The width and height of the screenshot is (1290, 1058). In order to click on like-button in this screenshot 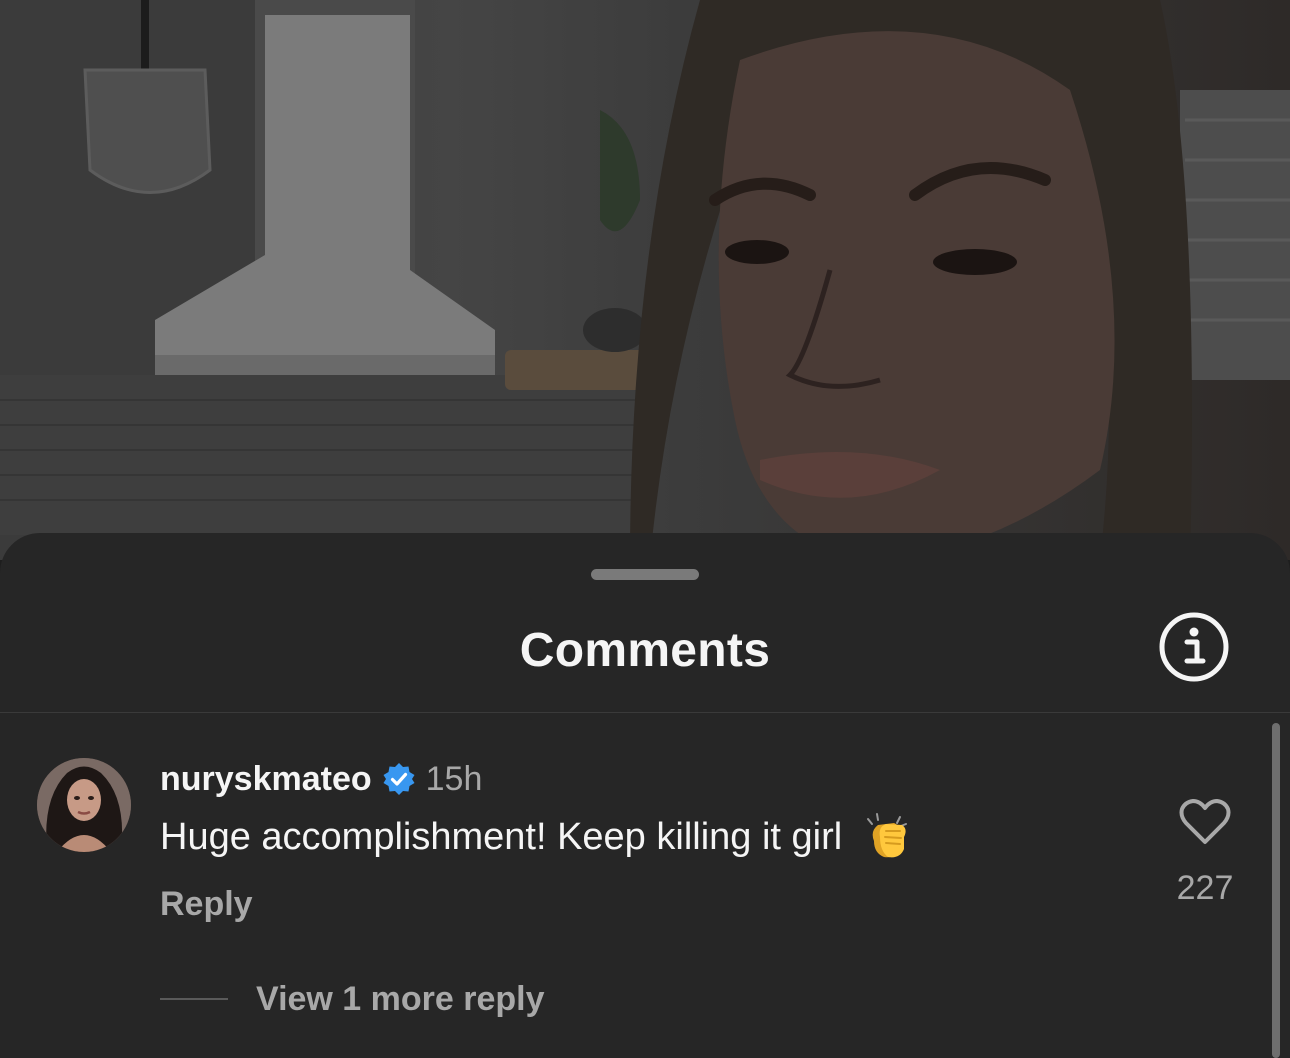, I will do `click(1205, 822)`.